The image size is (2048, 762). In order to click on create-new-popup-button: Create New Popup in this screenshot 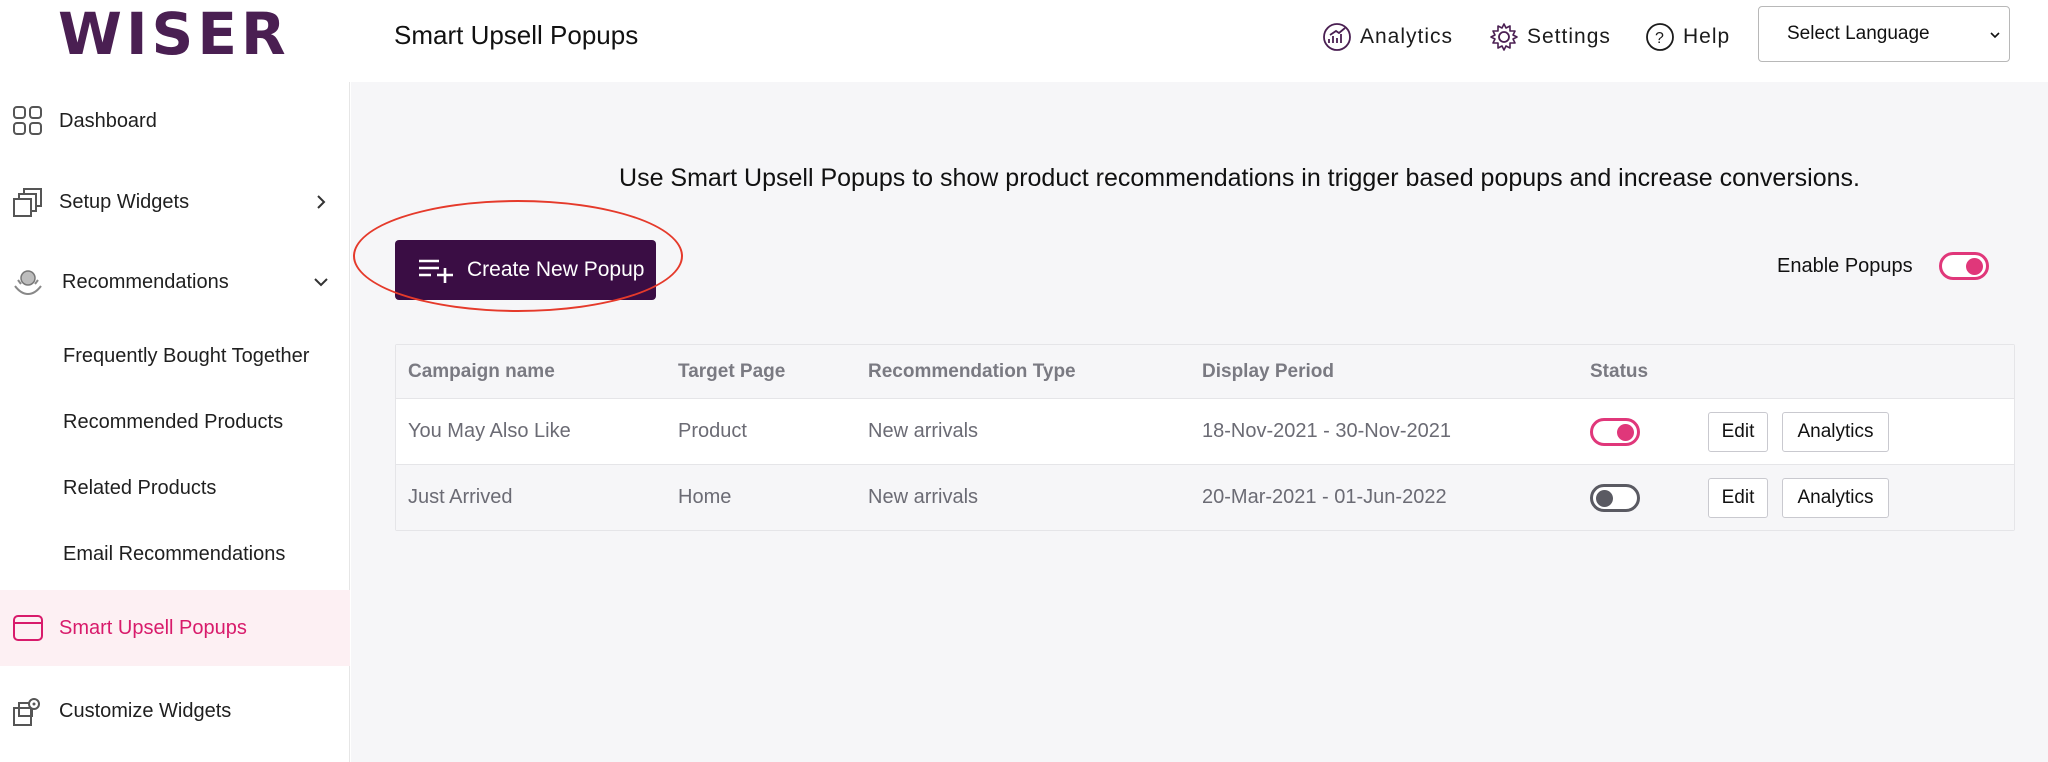, I will do `click(525, 270)`.